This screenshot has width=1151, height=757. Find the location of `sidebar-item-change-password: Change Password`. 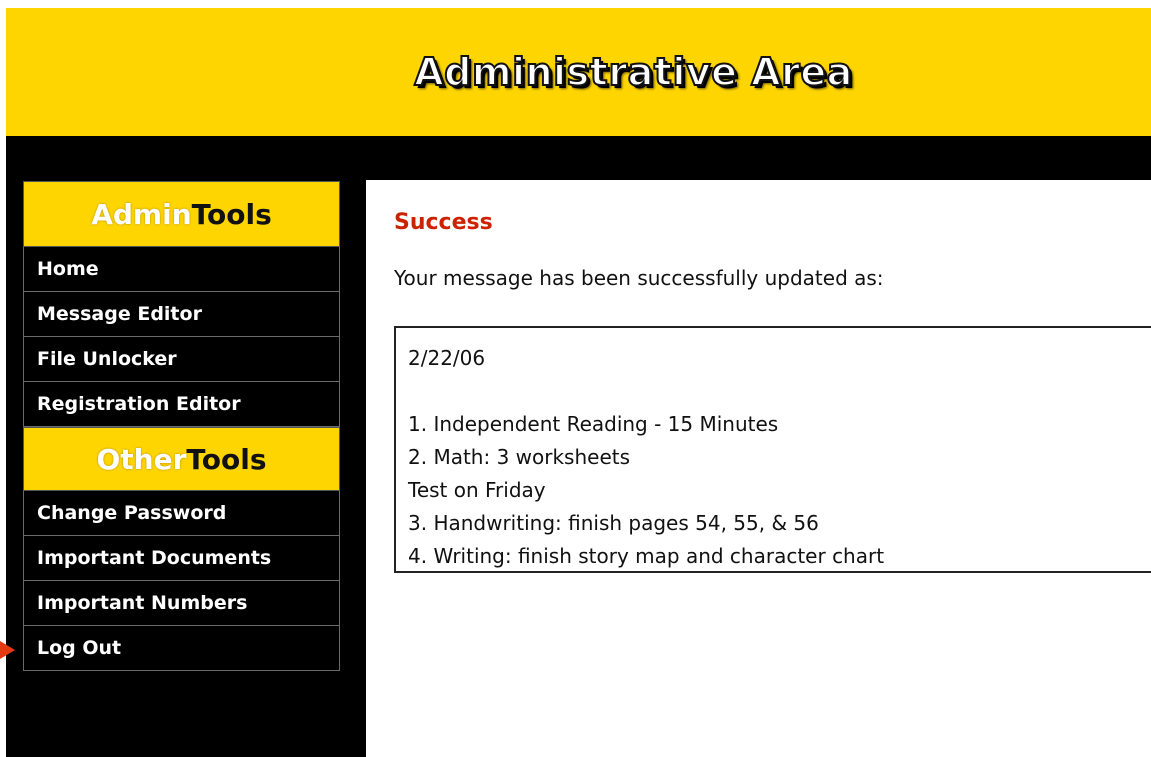

sidebar-item-change-password: Change Password is located at coordinates (181, 513).